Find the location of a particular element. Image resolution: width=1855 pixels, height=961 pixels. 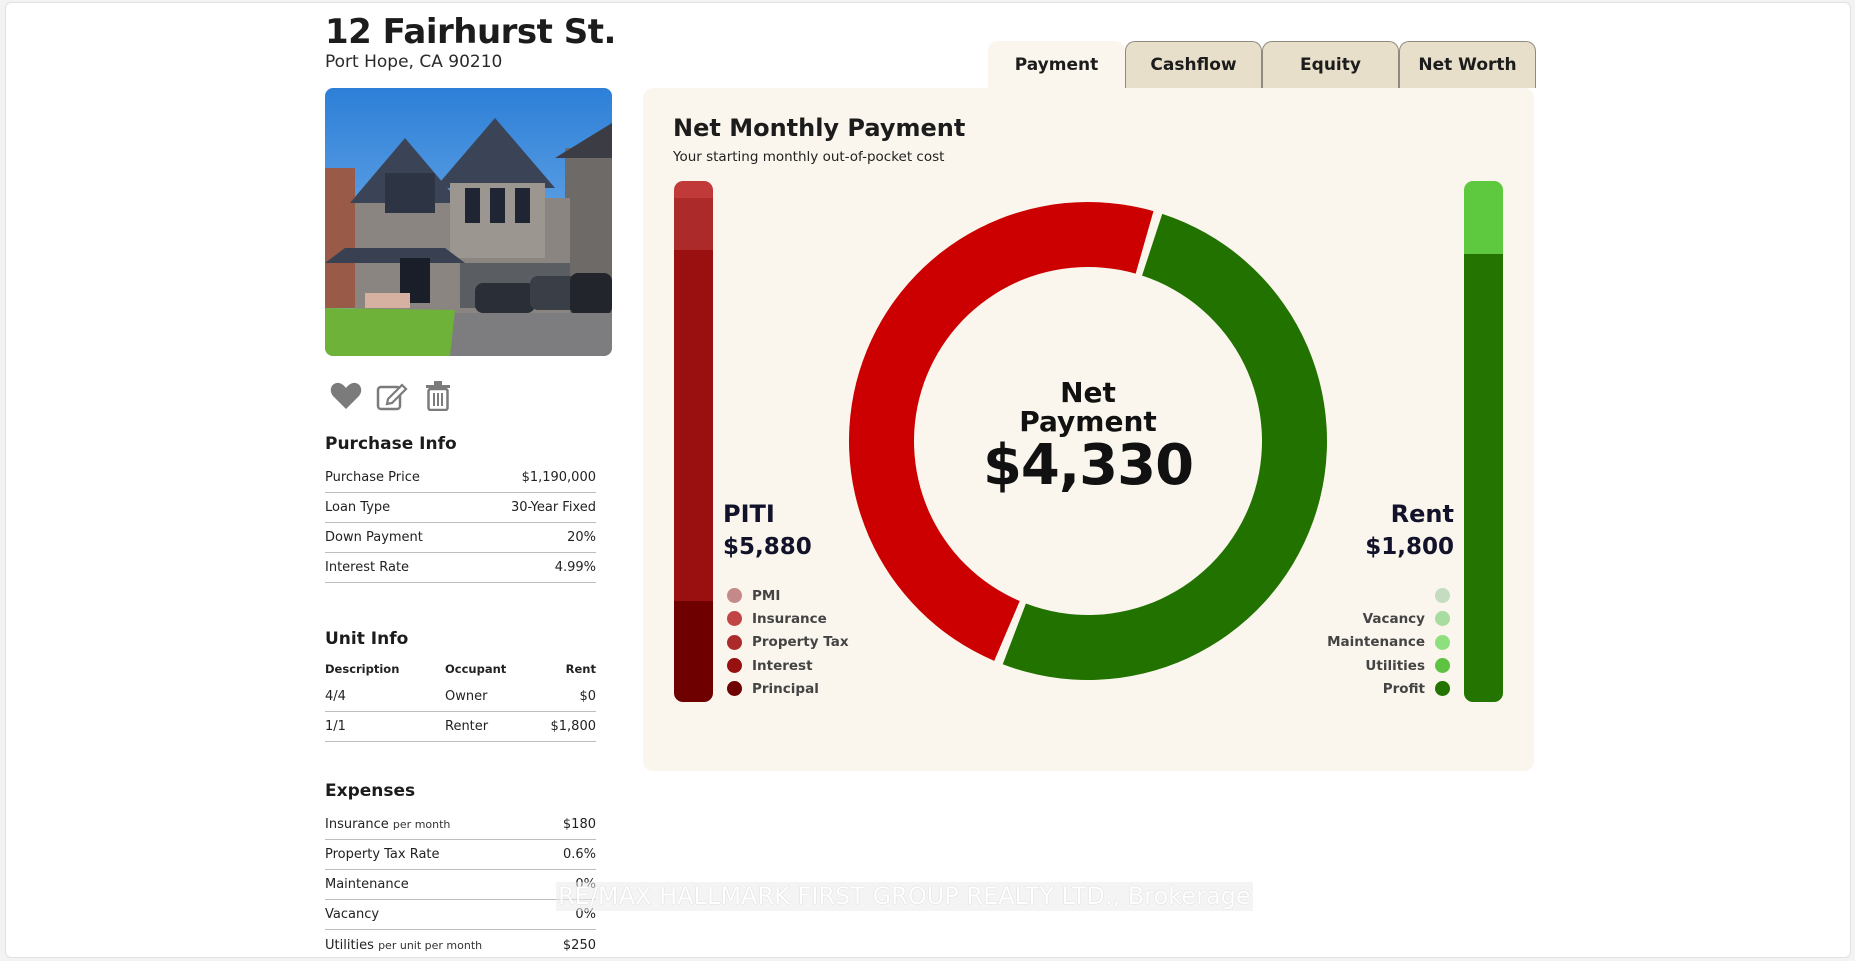

tab-payment: Payment is located at coordinates (1056, 64).